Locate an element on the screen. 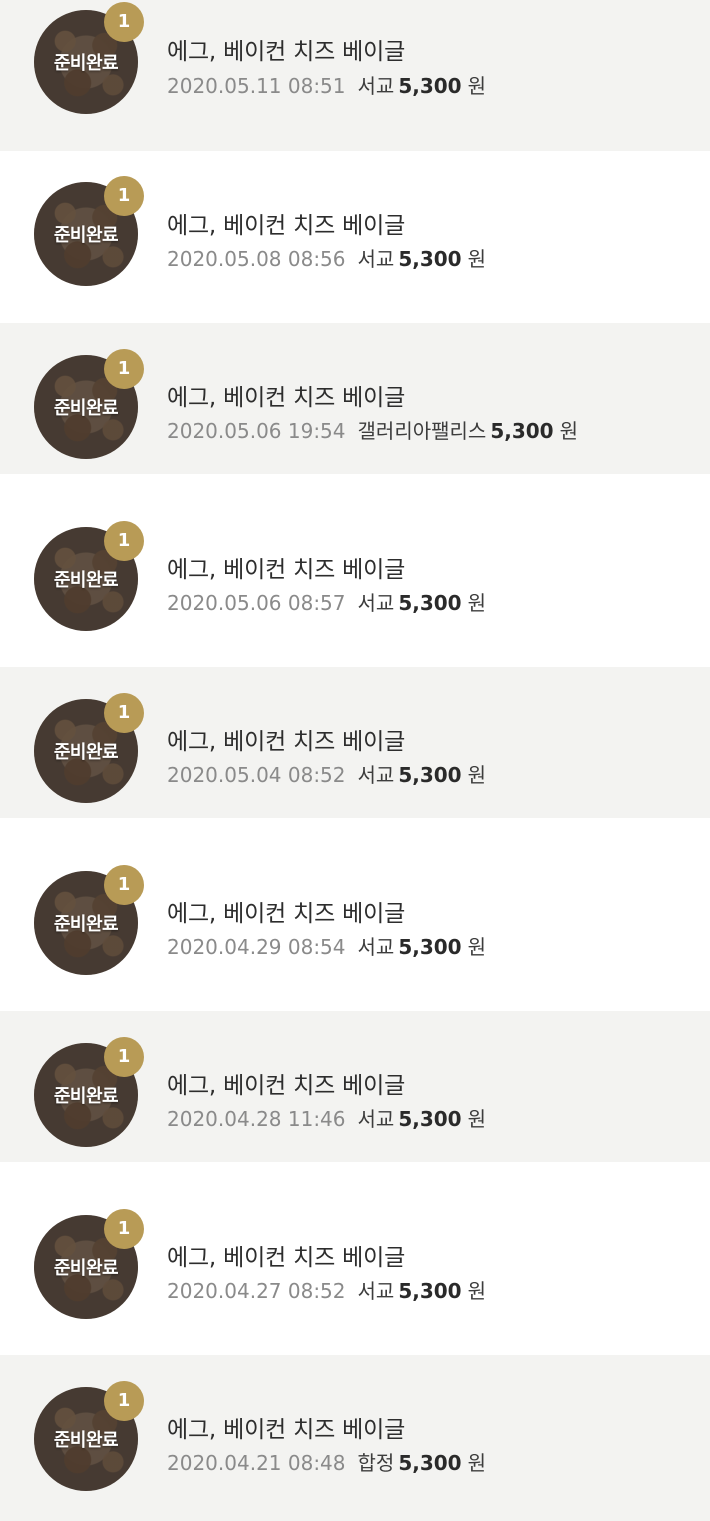 The width and height of the screenshot is (710, 1521). order-meta: 2020.05.06 19:54 갤러리아팰리스 5,300 원 is located at coordinates (372, 429).